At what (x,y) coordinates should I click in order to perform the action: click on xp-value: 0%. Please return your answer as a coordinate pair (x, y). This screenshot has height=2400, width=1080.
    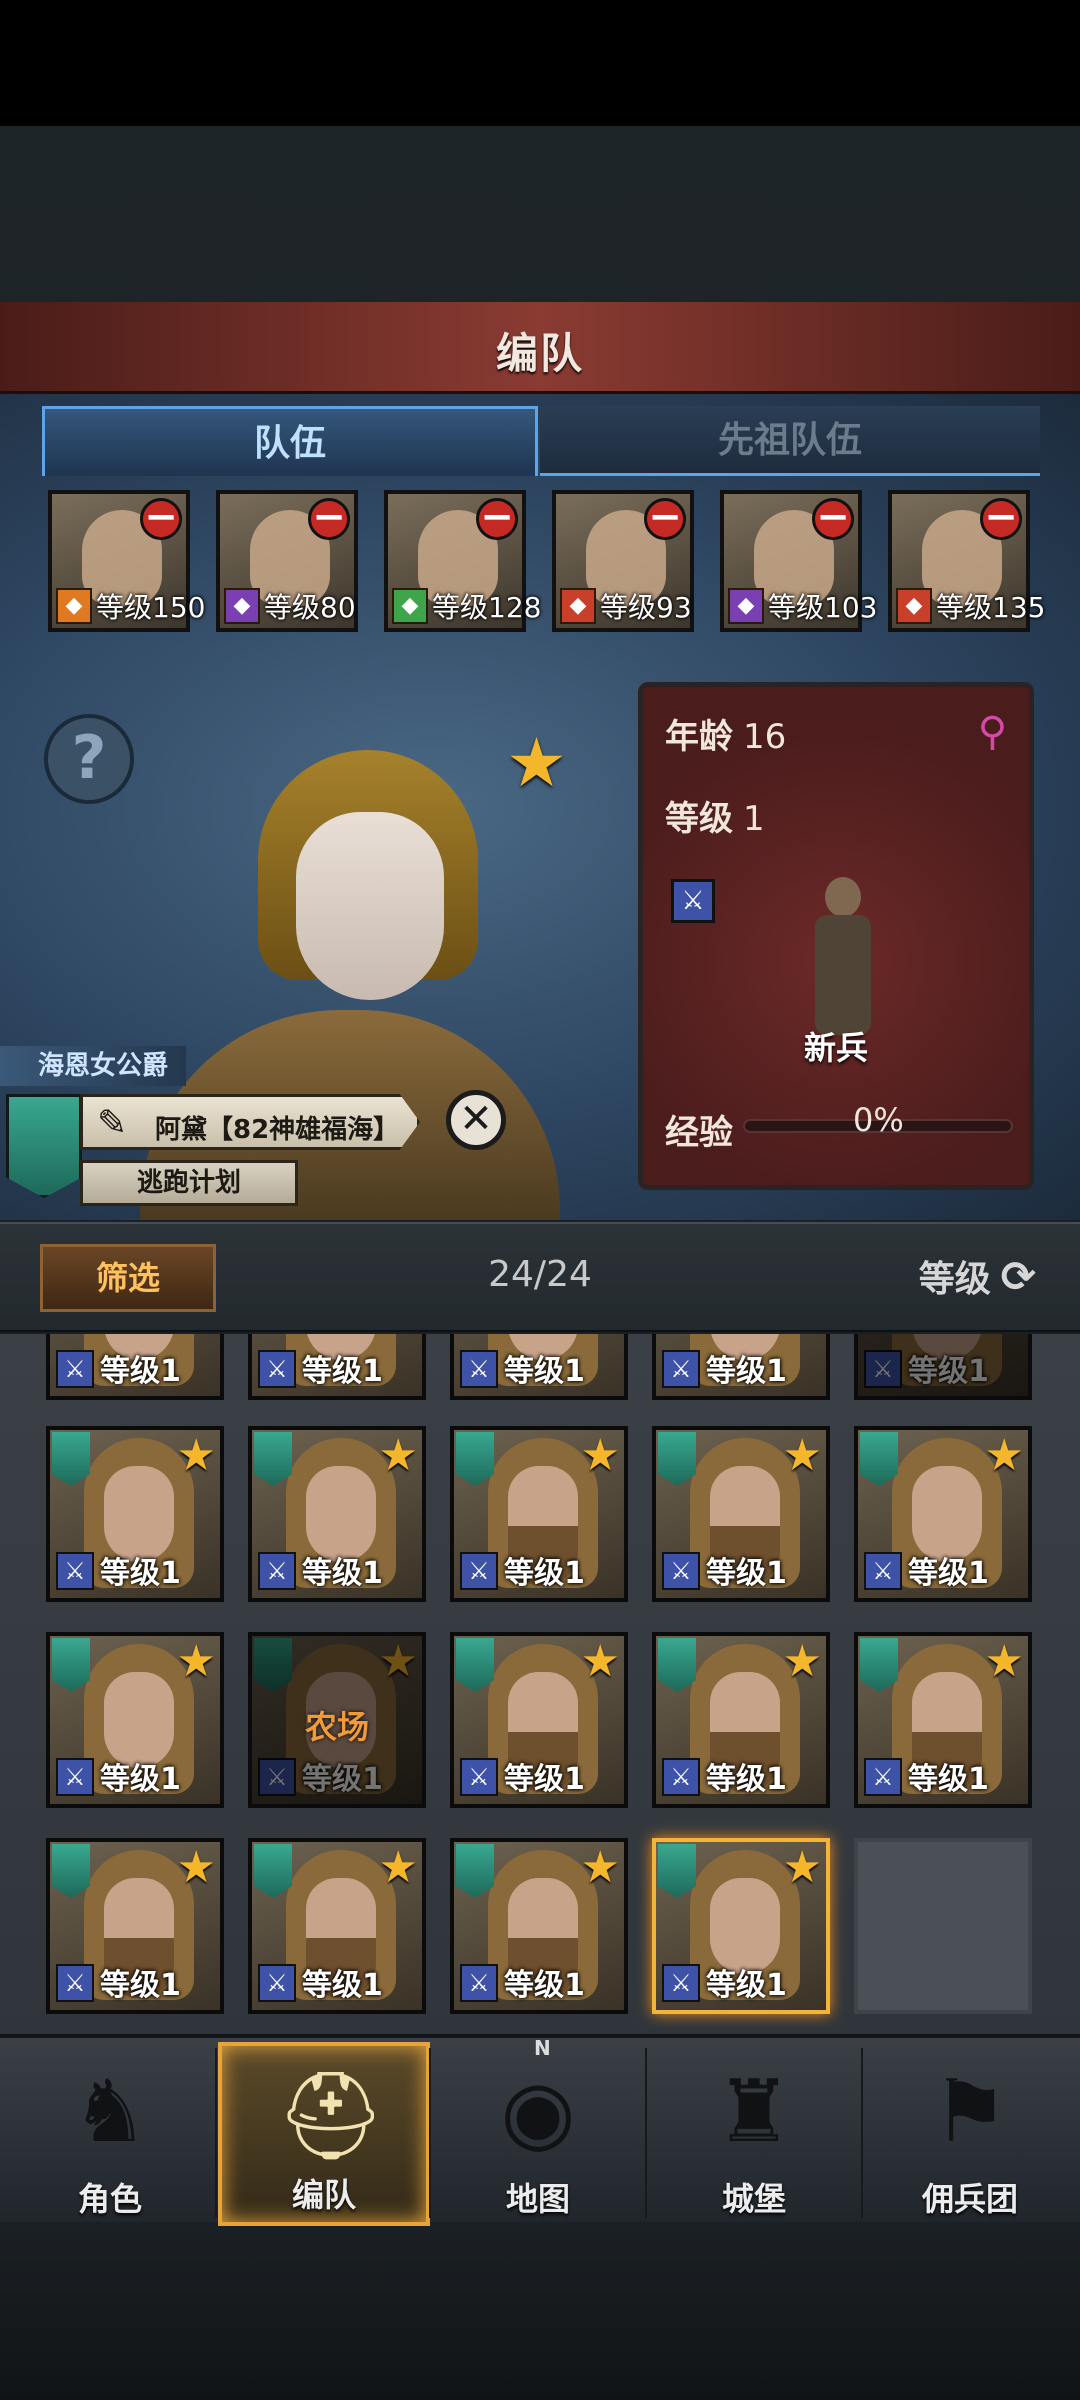
    Looking at the image, I should click on (878, 1120).